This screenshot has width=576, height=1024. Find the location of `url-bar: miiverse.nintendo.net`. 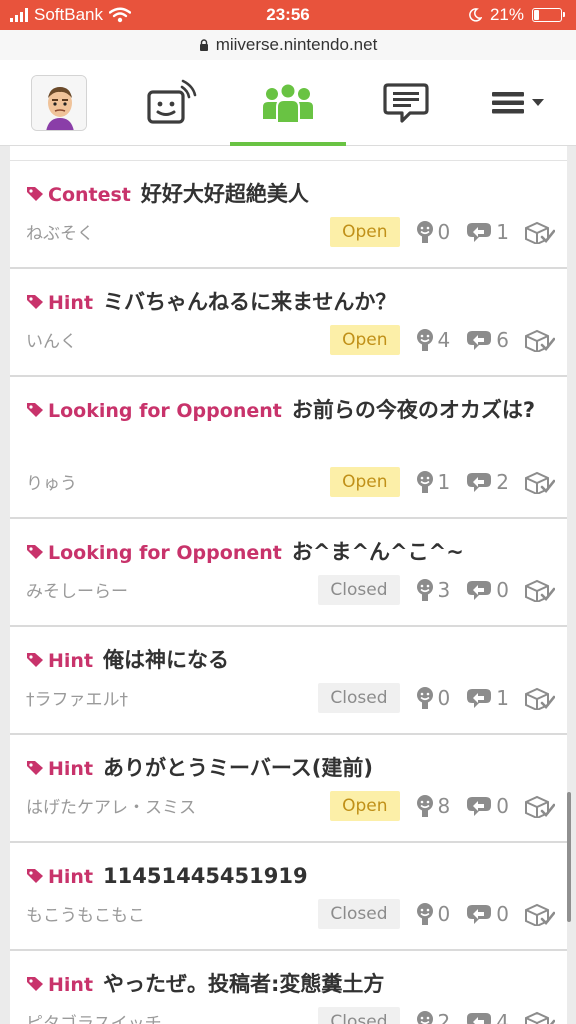

url-bar: miiverse.nintendo.net is located at coordinates (288, 45).